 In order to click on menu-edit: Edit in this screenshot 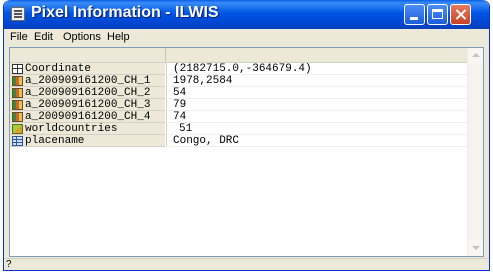, I will do `click(43, 37)`.